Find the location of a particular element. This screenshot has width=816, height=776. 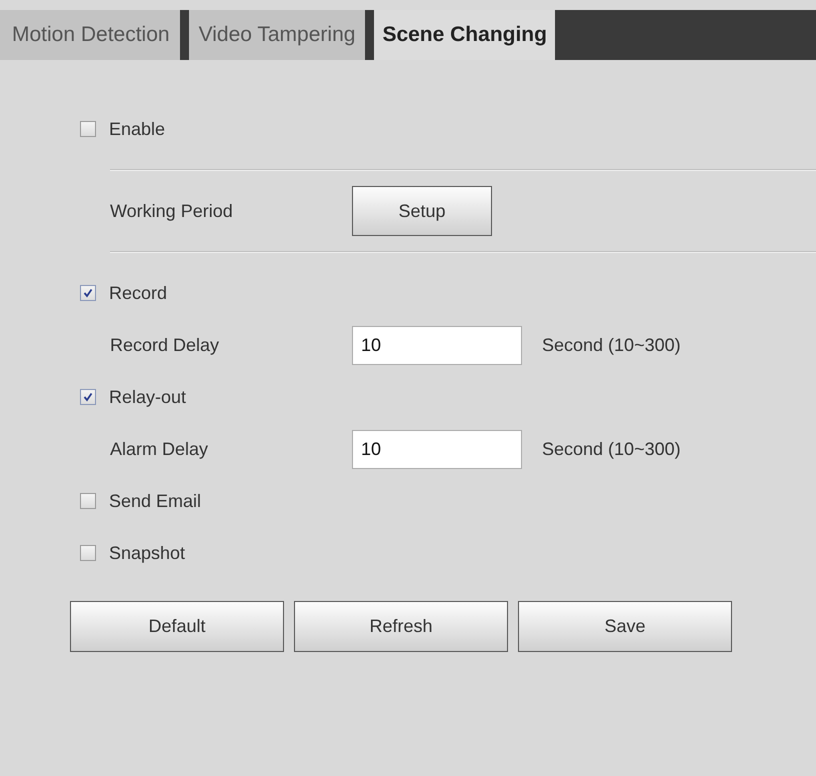

checkbox-label: Send Email is located at coordinates (155, 501).